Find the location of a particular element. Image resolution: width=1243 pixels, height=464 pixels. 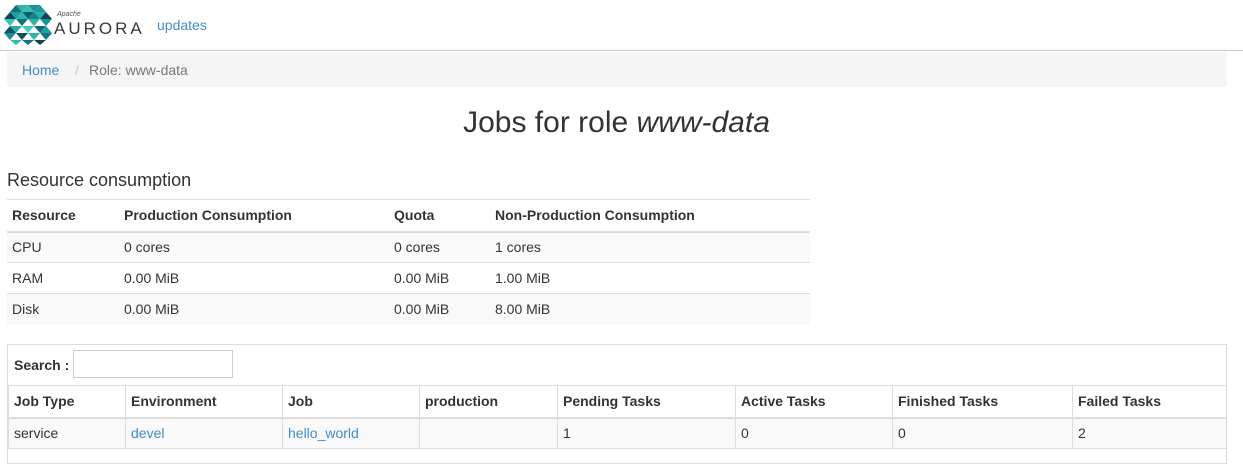

finished-tasks-cell: 0 is located at coordinates (982, 433).